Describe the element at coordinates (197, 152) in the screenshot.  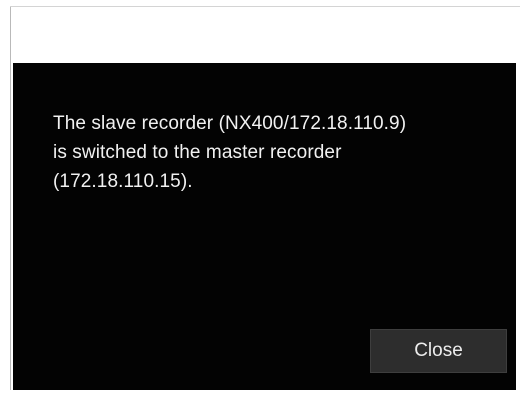
I see `dialog-message-line: is switched to the master recorder` at that location.